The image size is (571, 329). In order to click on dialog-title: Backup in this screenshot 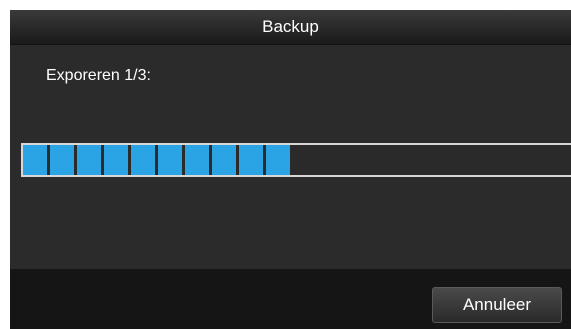, I will do `click(290, 26)`.